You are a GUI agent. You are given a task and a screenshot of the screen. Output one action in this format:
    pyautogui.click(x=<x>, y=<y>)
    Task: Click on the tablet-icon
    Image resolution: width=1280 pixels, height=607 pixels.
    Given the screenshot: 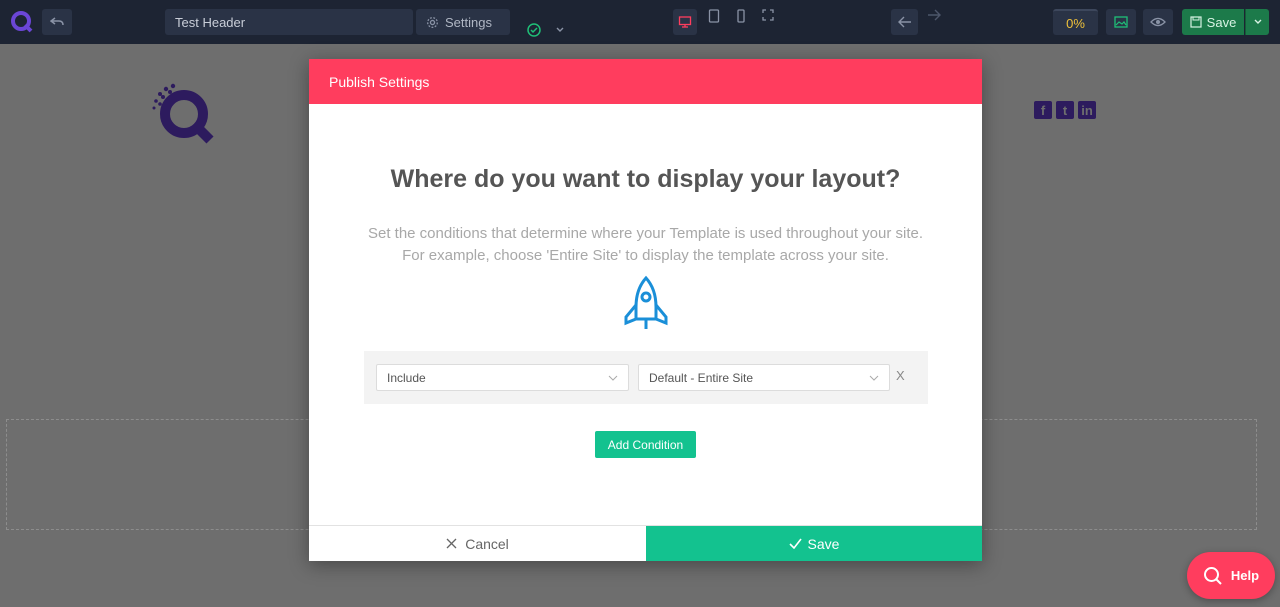 What is the action you would take?
    pyautogui.click(x=714, y=16)
    